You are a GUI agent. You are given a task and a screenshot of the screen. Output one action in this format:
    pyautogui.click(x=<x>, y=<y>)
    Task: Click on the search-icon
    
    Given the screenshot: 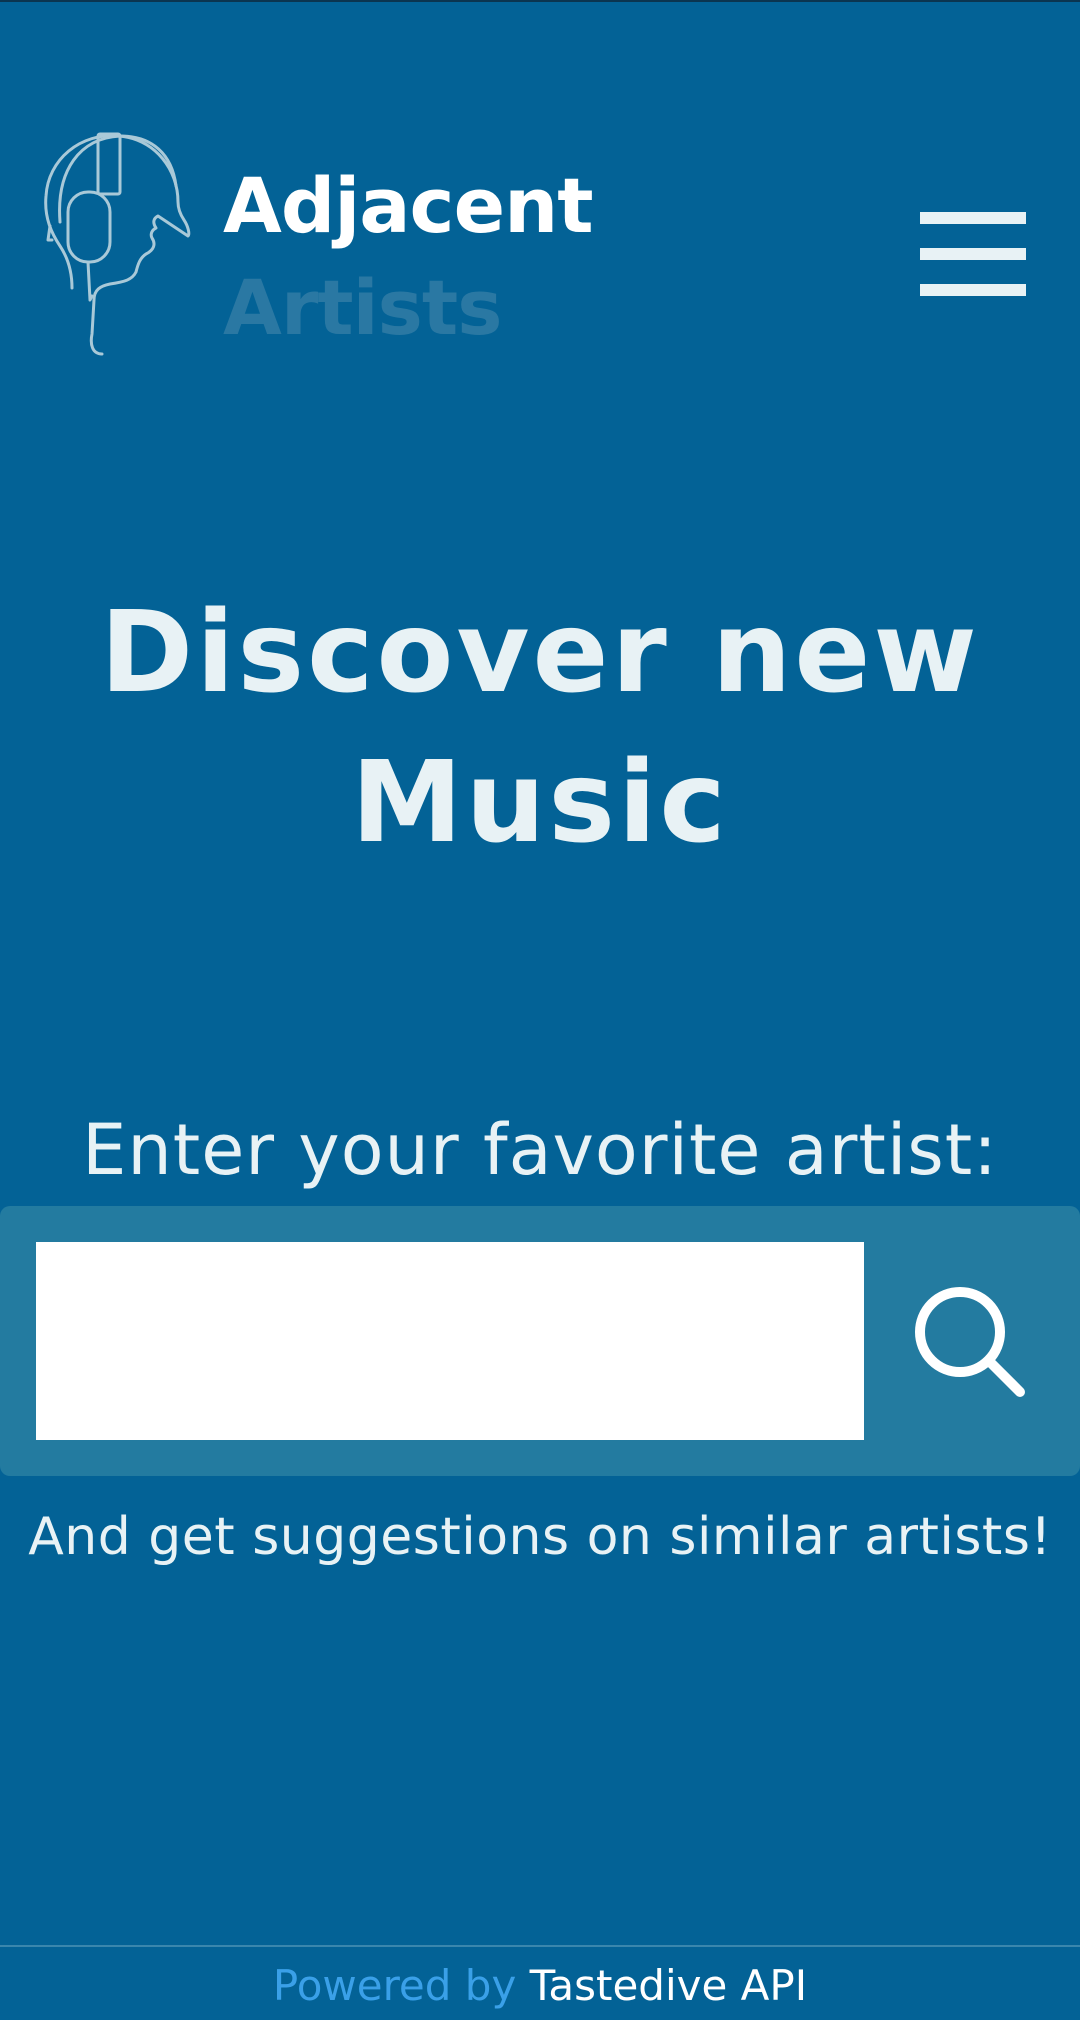 What is the action you would take?
    pyautogui.click(x=970, y=1342)
    